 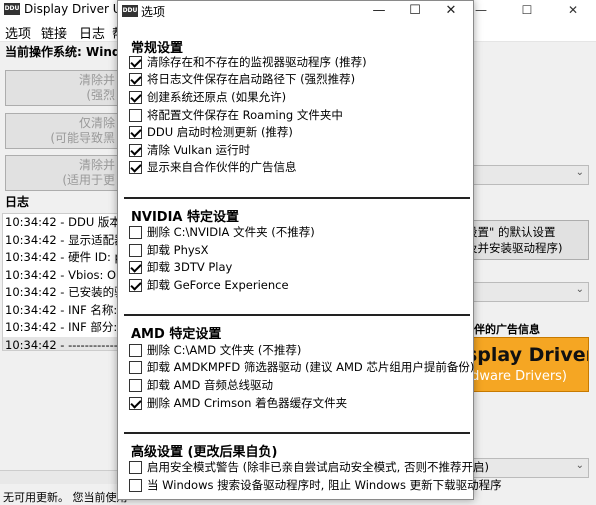 I want to click on option-label: 启用安全模式警告 (除非已亲自尝试启动安全模式, 否则不推荐开启), so click(x=318, y=467).